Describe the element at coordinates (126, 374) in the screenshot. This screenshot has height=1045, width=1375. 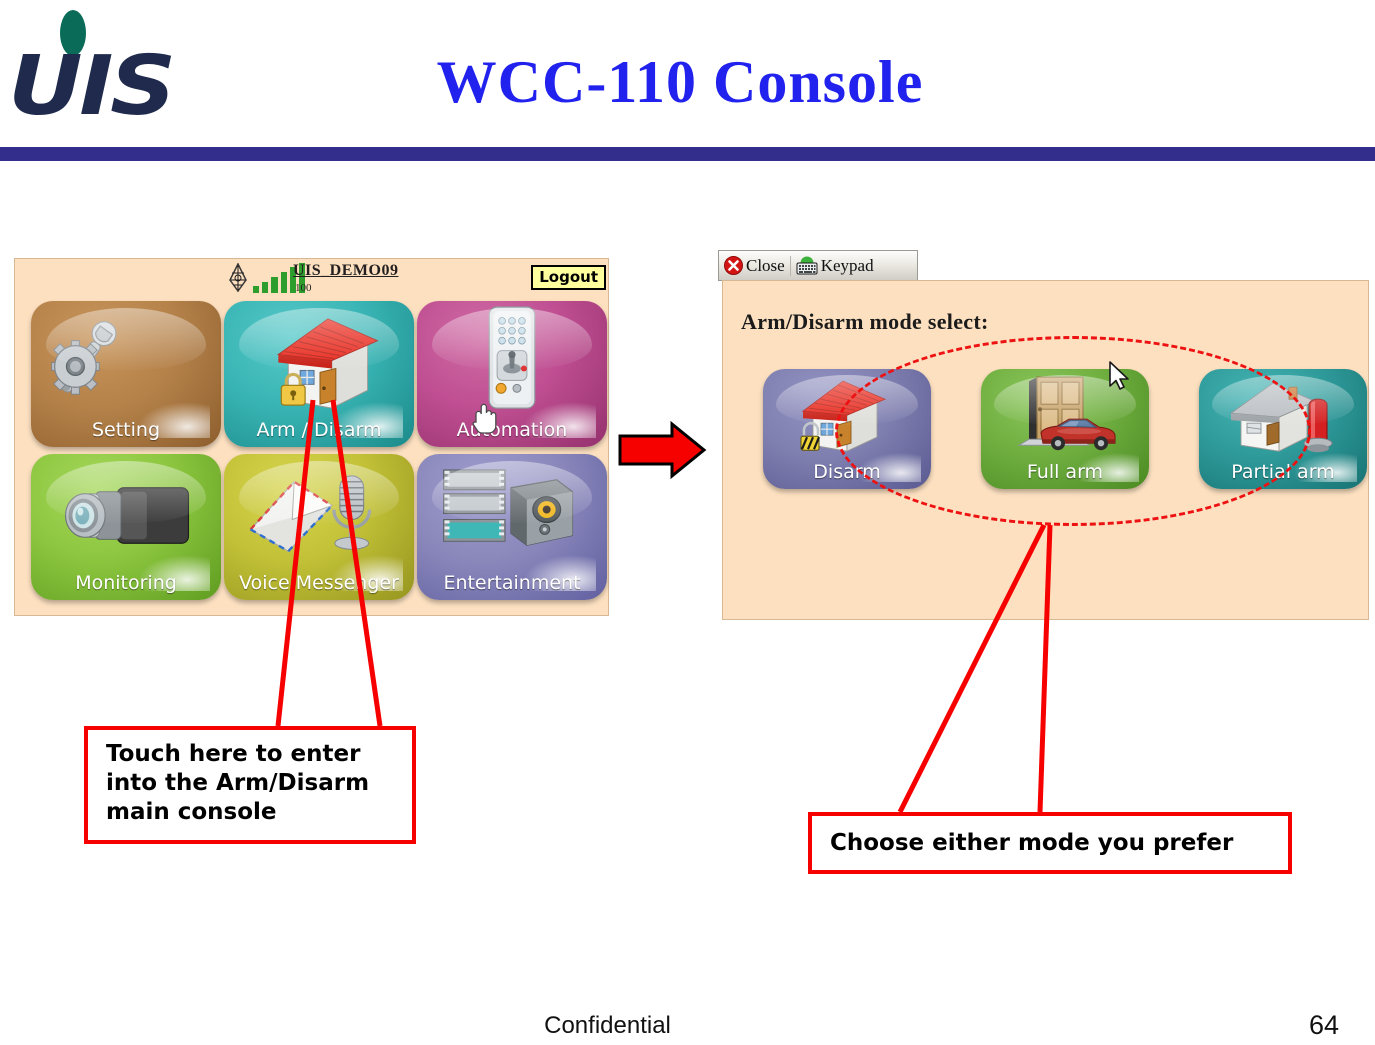
I see `tile-setting: Setting` at that location.